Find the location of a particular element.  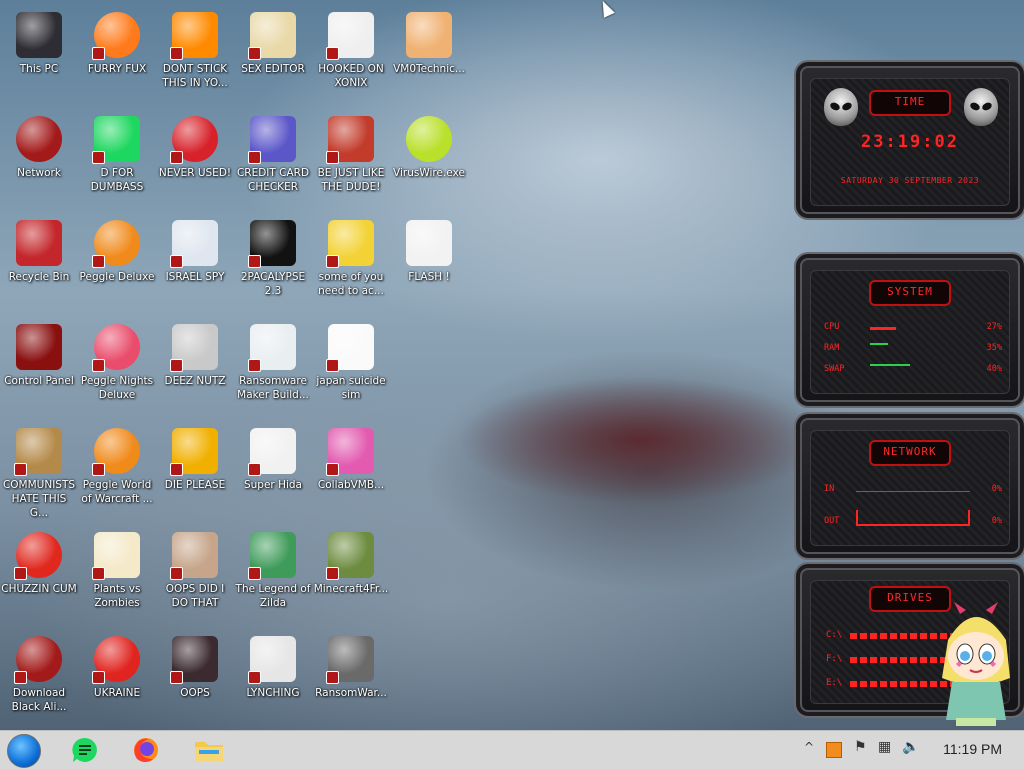

desktop-icon-label: Control Panel is located at coordinates (39, 381).